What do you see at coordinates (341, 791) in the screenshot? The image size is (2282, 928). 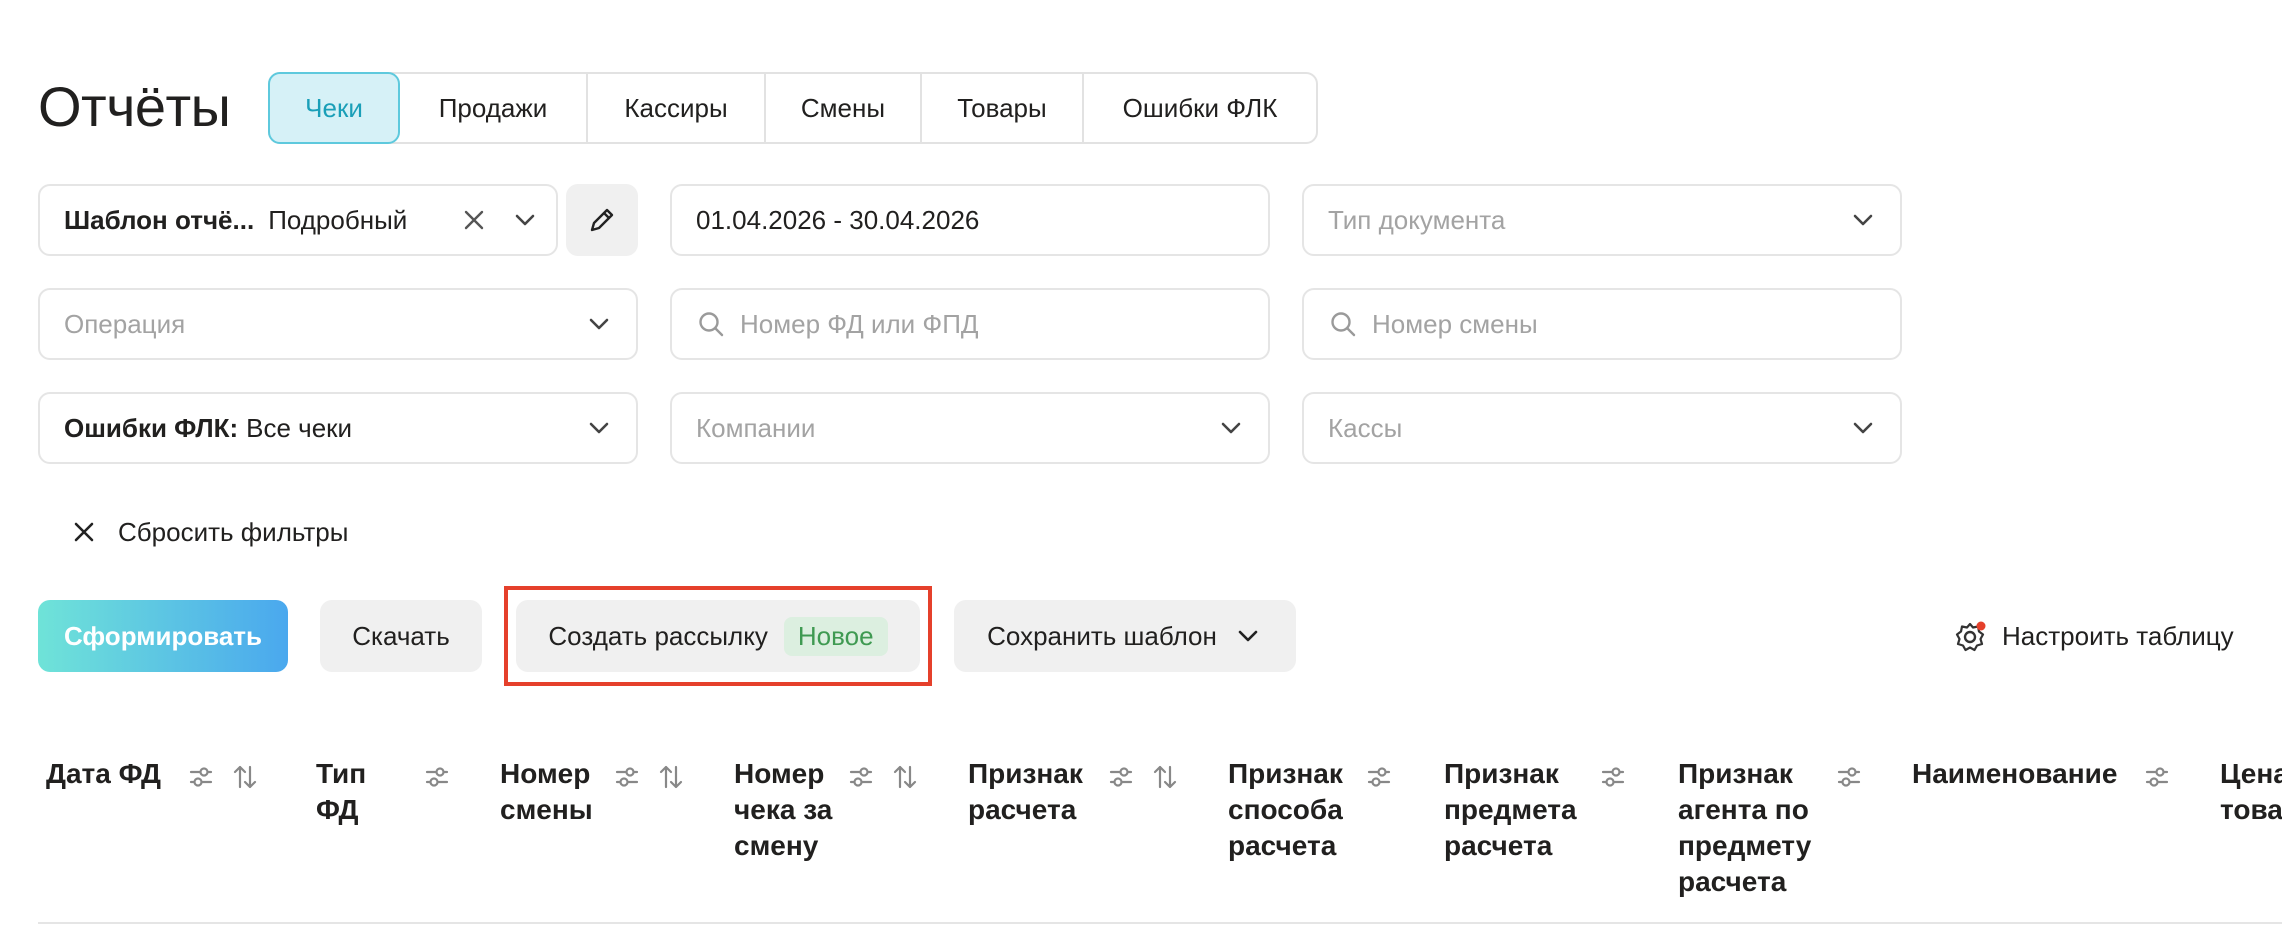 I see `column-header: Тип ФД` at bounding box center [341, 791].